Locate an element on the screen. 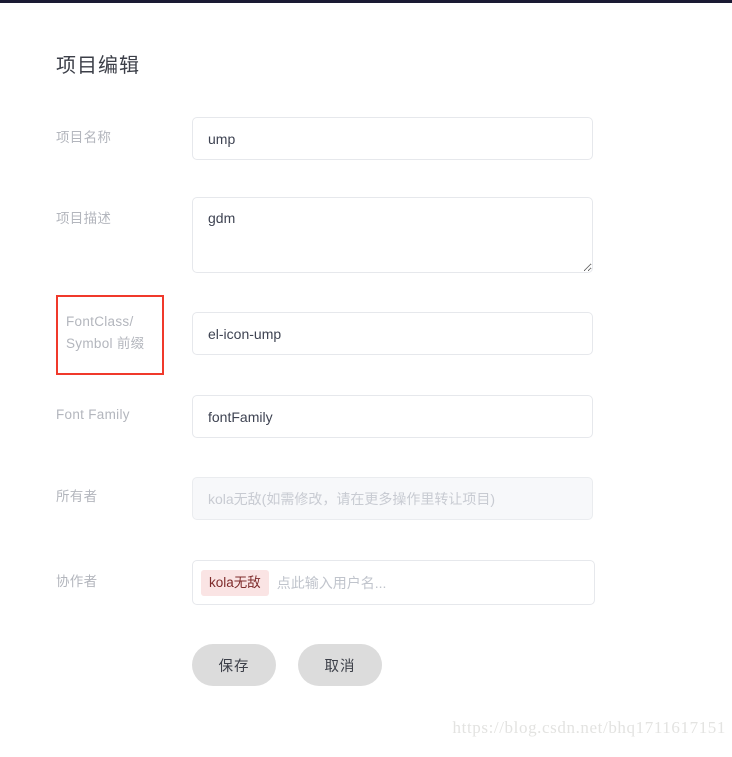  font-family-input is located at coordinates (392, 416).